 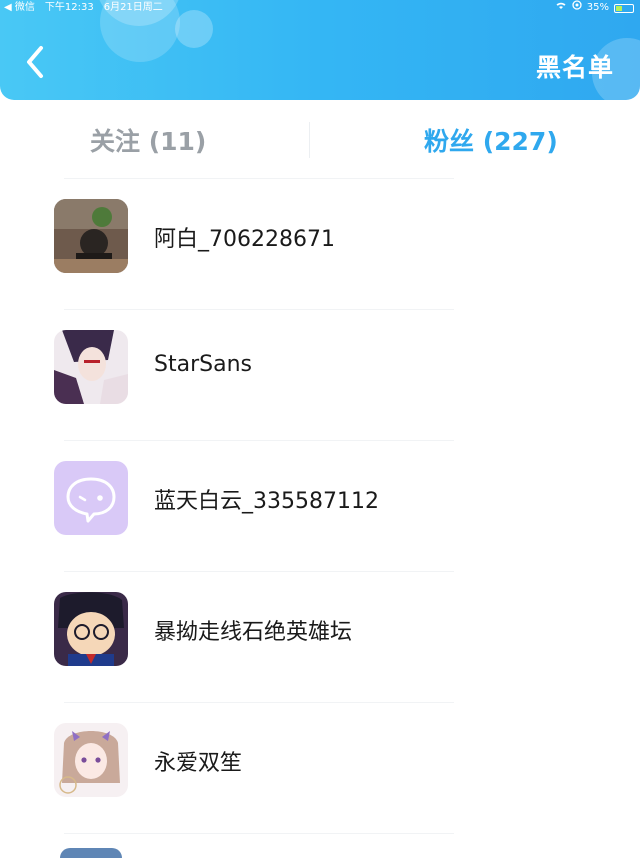 I want to click on blacklist-button: 黑名单, so click(x=575, y=66).